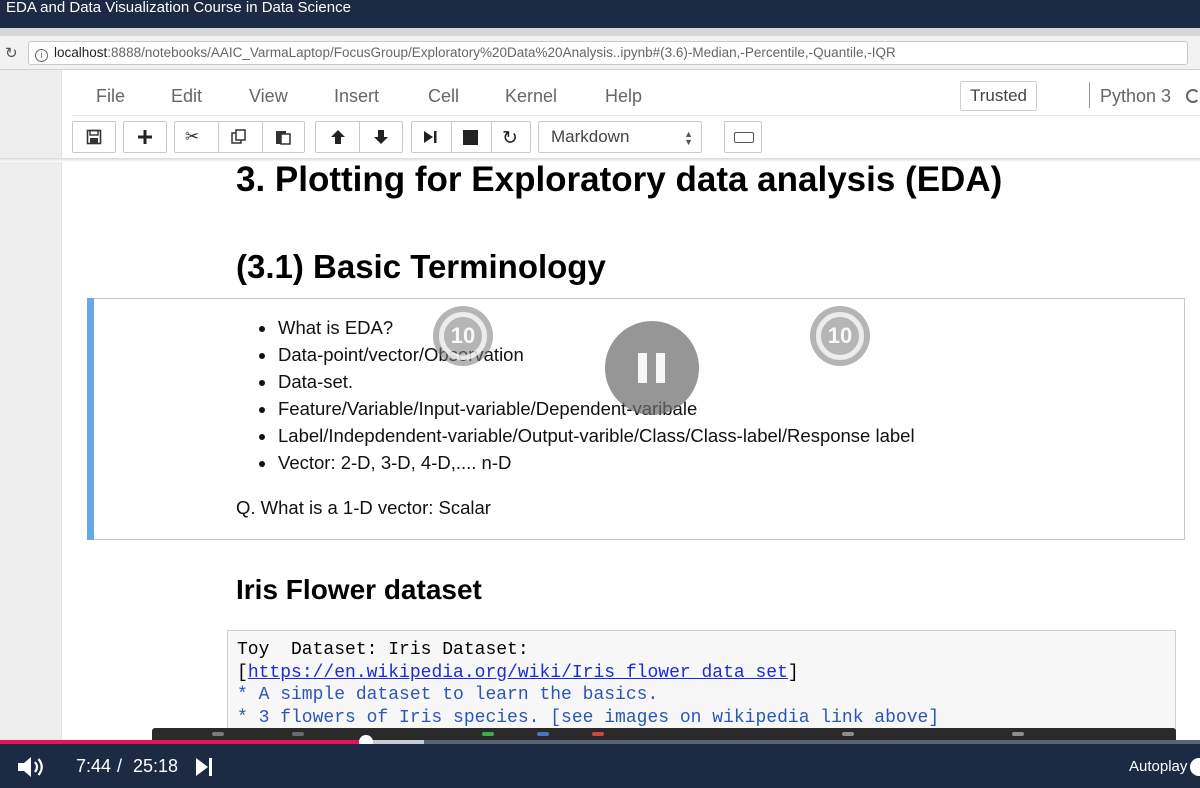  Describe the element at coordinates (586, 465) in the screenshot. I see `list-item: Vector: 2-D, 3-D, 4-D,.... n-D` at that location.